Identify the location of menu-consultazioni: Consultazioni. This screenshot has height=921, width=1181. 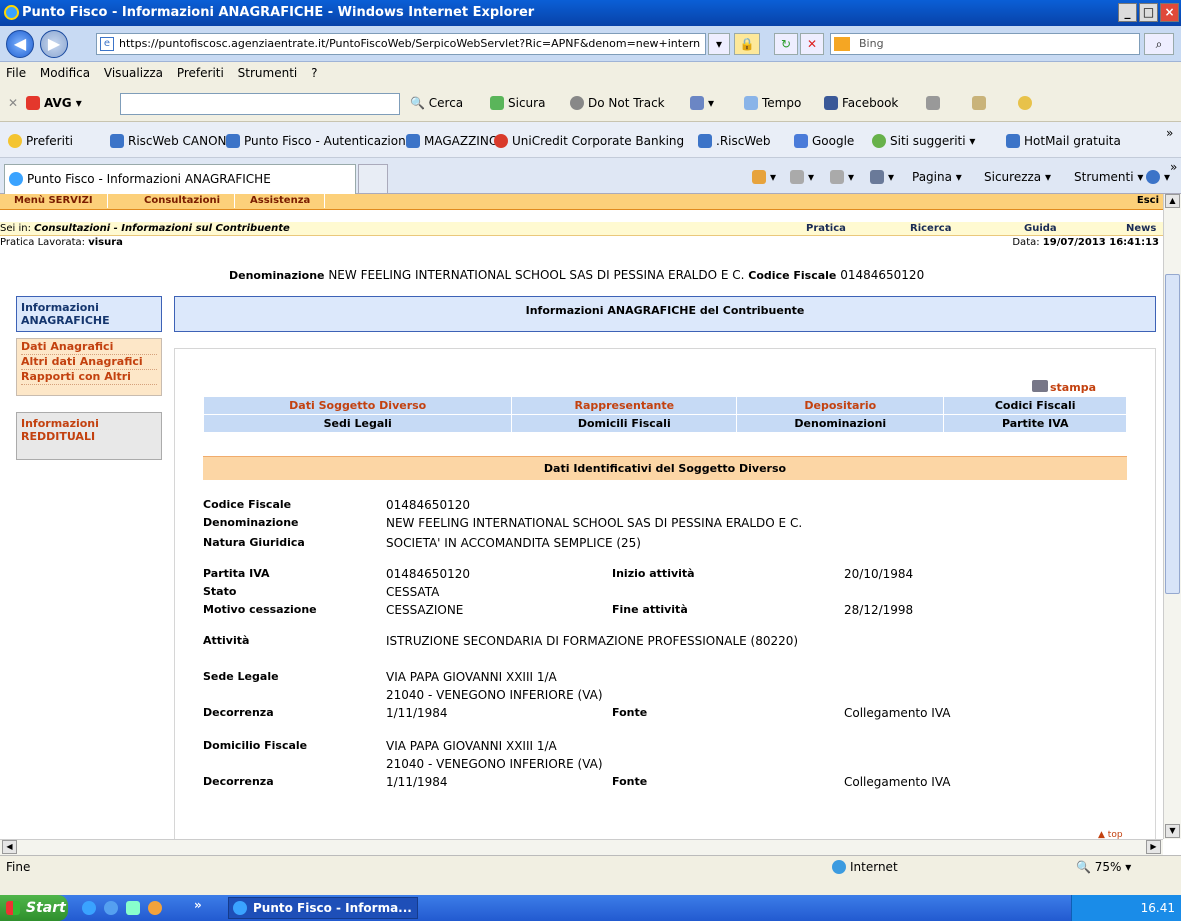
(183, 201).